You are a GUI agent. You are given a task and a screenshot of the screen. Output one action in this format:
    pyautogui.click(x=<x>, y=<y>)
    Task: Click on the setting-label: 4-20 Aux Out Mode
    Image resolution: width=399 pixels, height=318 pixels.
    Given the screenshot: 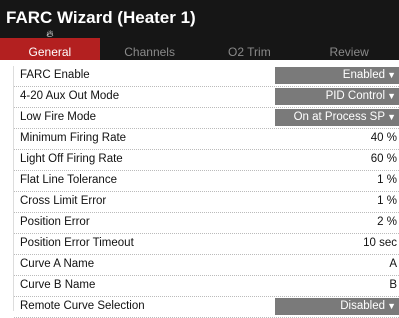 What is the action you would take?
    pyautogui.click(x=70, y=96)
    